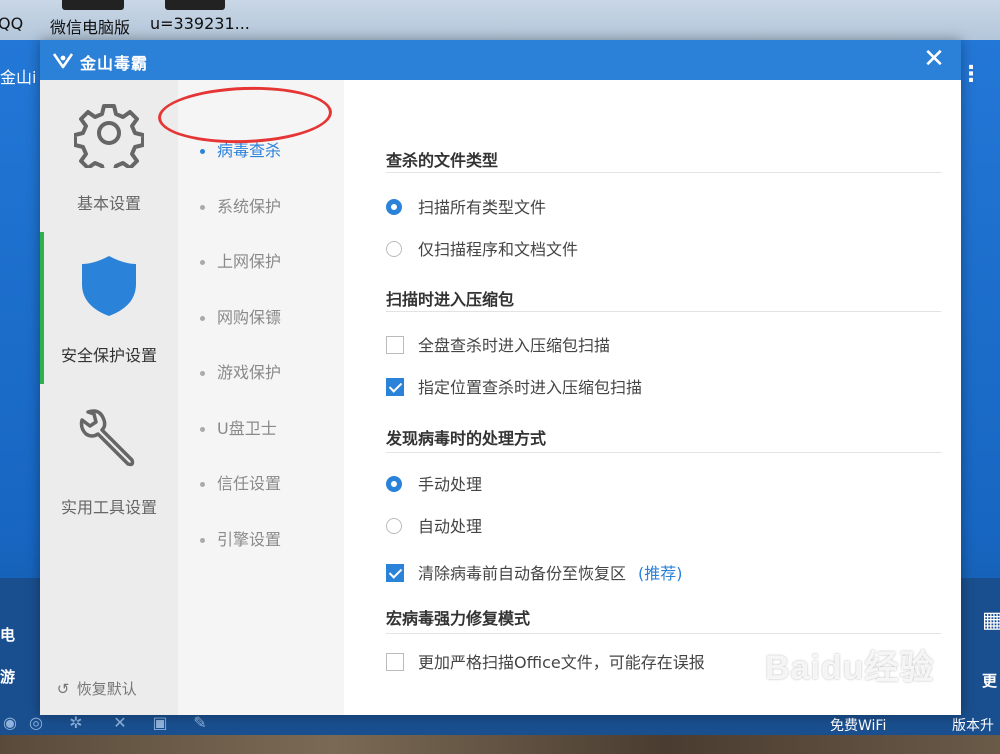 This screenshot has height=754, width=1000. I want to click on wifi-status: 免费WiFi, so click(858, 725).